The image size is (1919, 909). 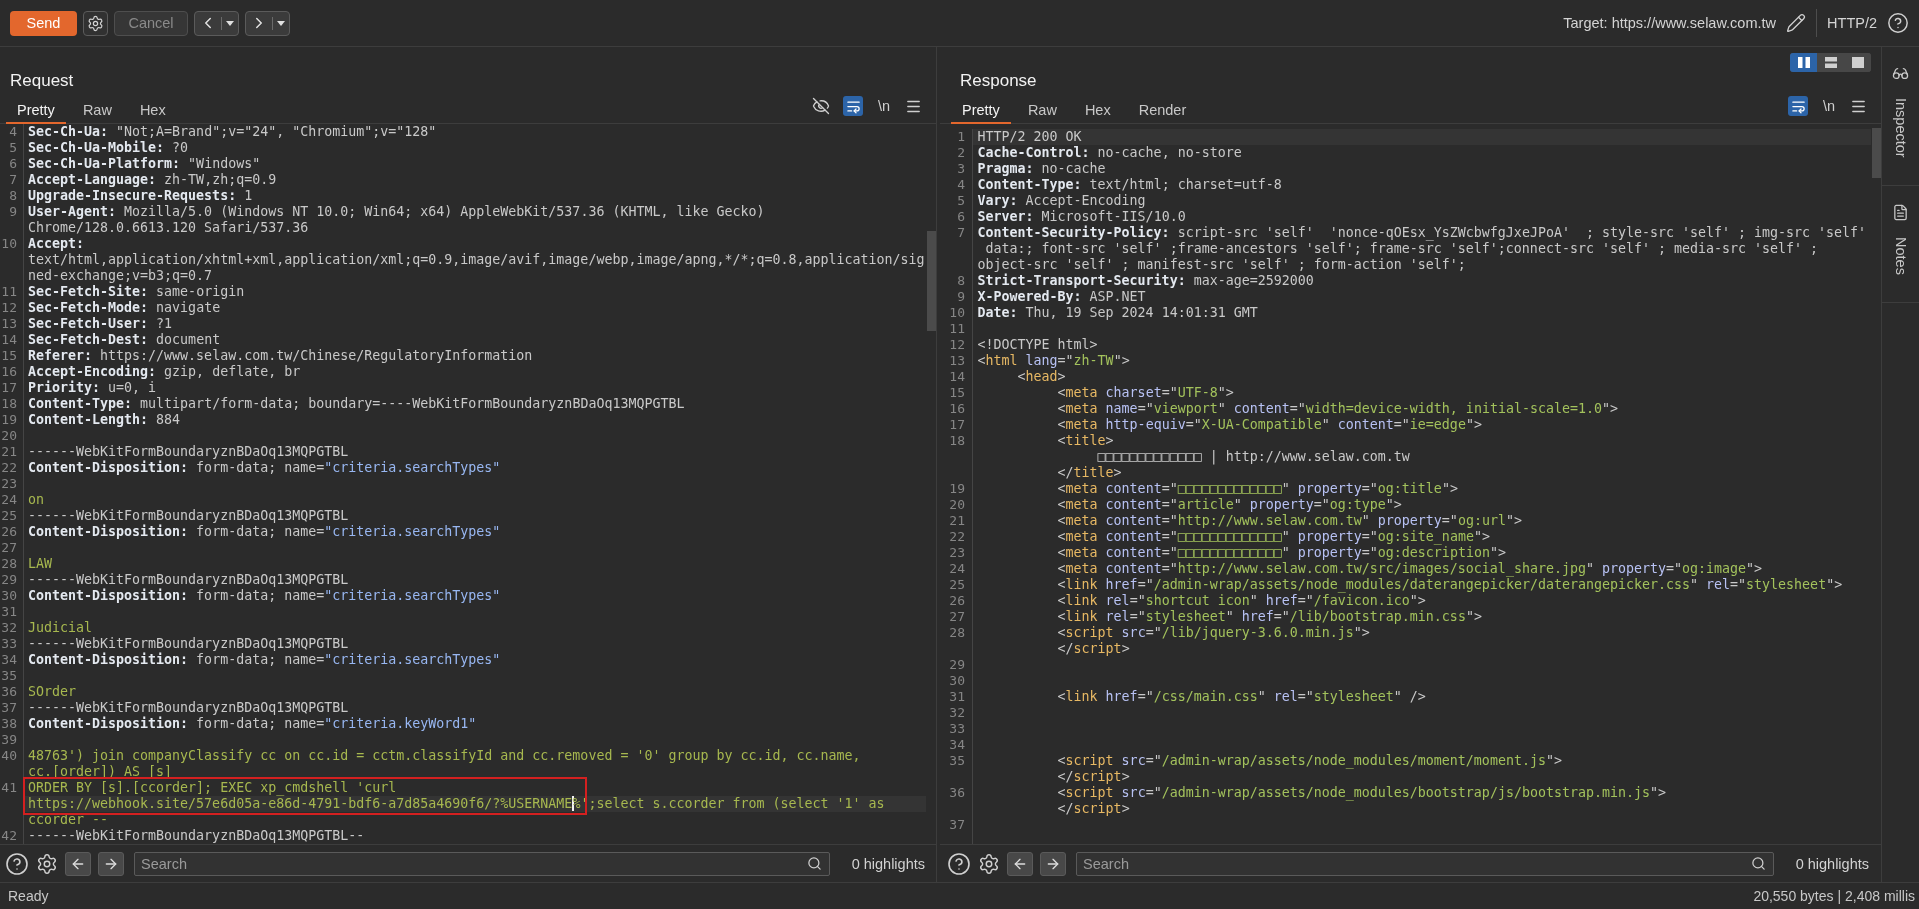 I want to click on line-number: 2, so click(x=956, y=153).